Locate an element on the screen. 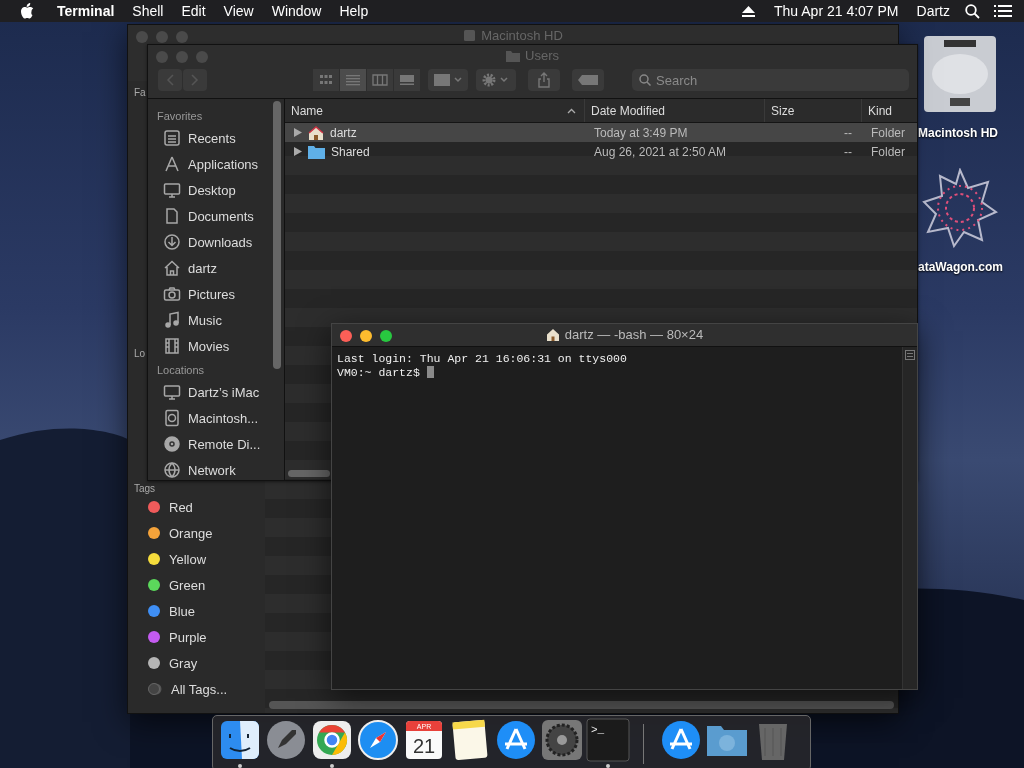 The height and width of the screenshot is (768, 1024). sidebar-item: Dartz’s iMac is located at coordinates (216, 392).